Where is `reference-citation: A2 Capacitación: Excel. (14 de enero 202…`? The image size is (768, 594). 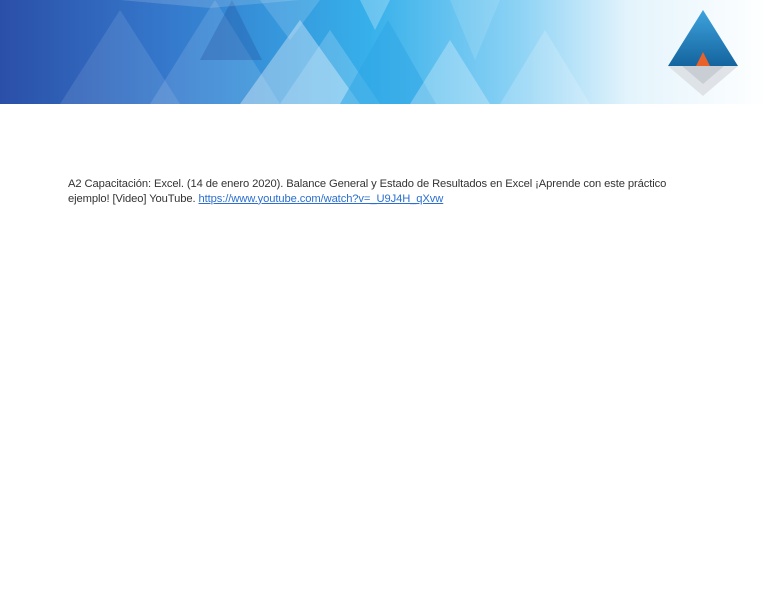
reference-citation: A2 Capacitación: Excel. (14 de enero 202… is located at coordinates (368, 191).